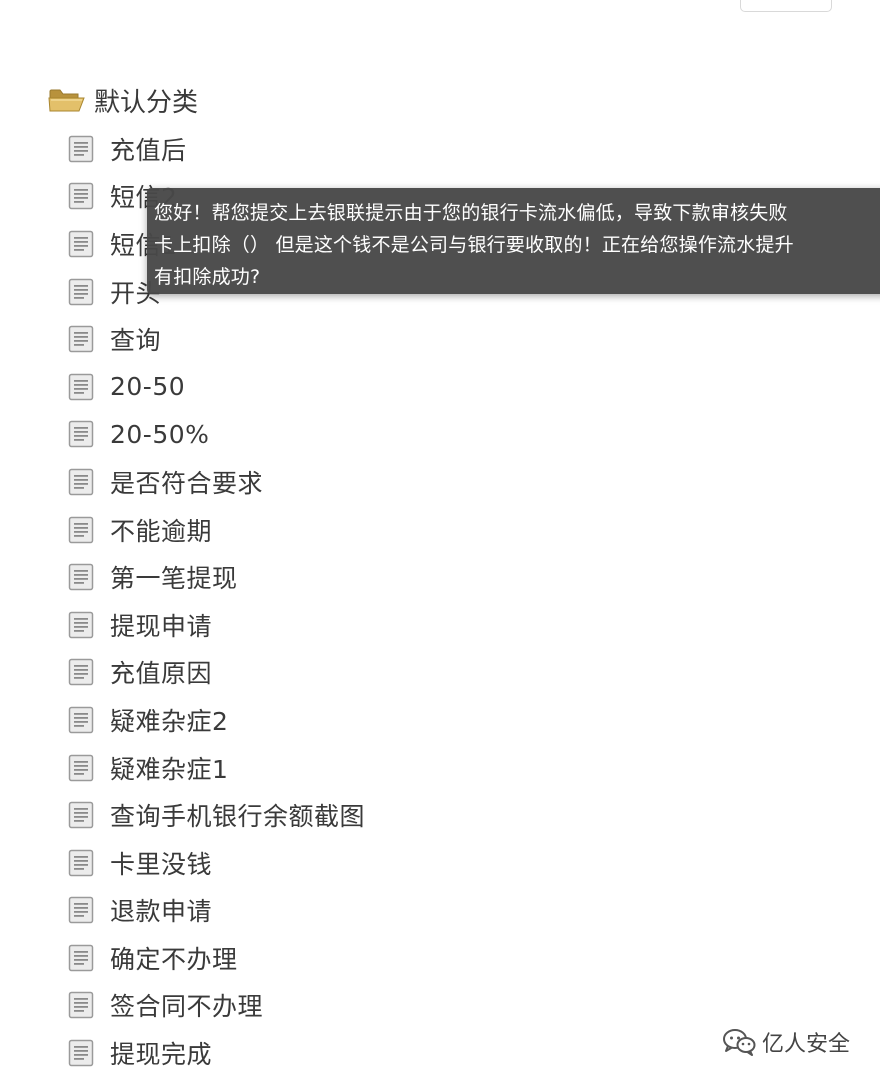  What do you see at coordinates (216, 387) in the screenshot?
I see `list-item: 20-50` at bounding box center [216, 387].